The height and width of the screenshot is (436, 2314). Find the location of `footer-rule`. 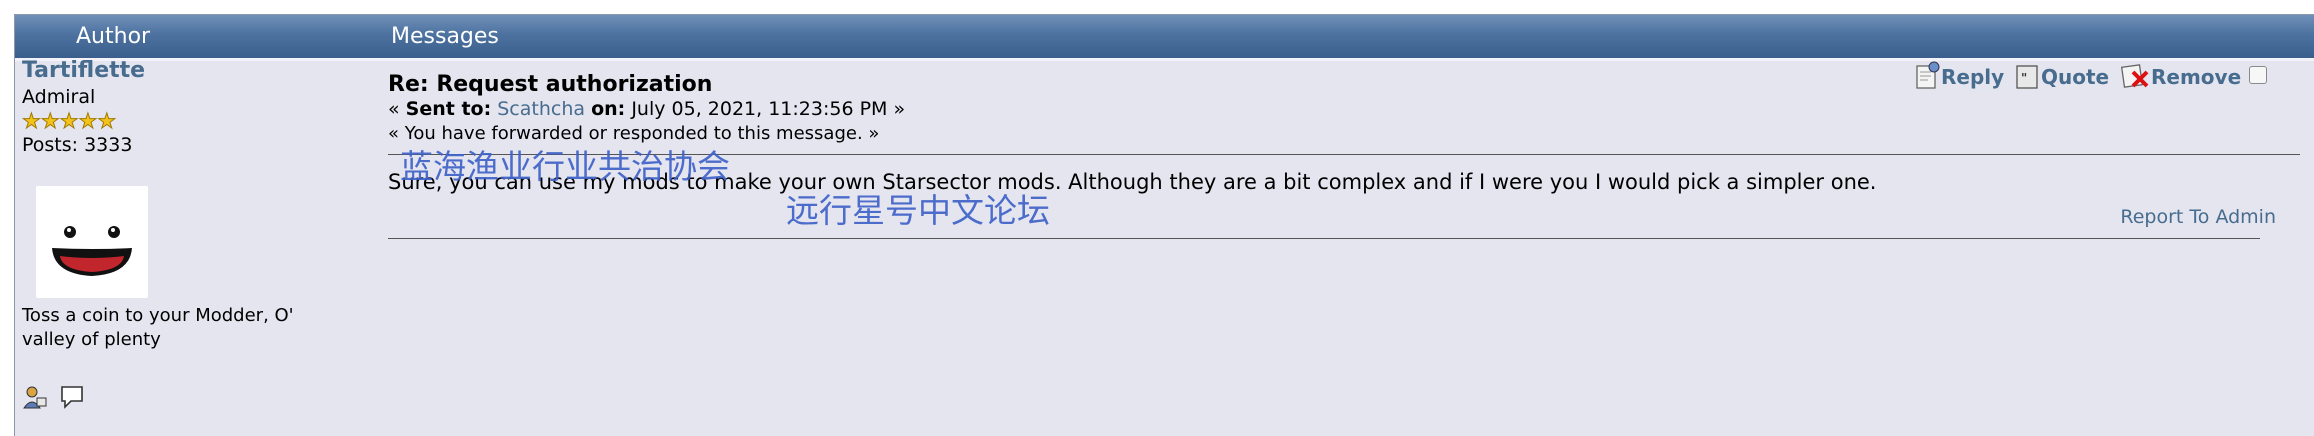

footer-rule is located at coordinates (1324, 238).